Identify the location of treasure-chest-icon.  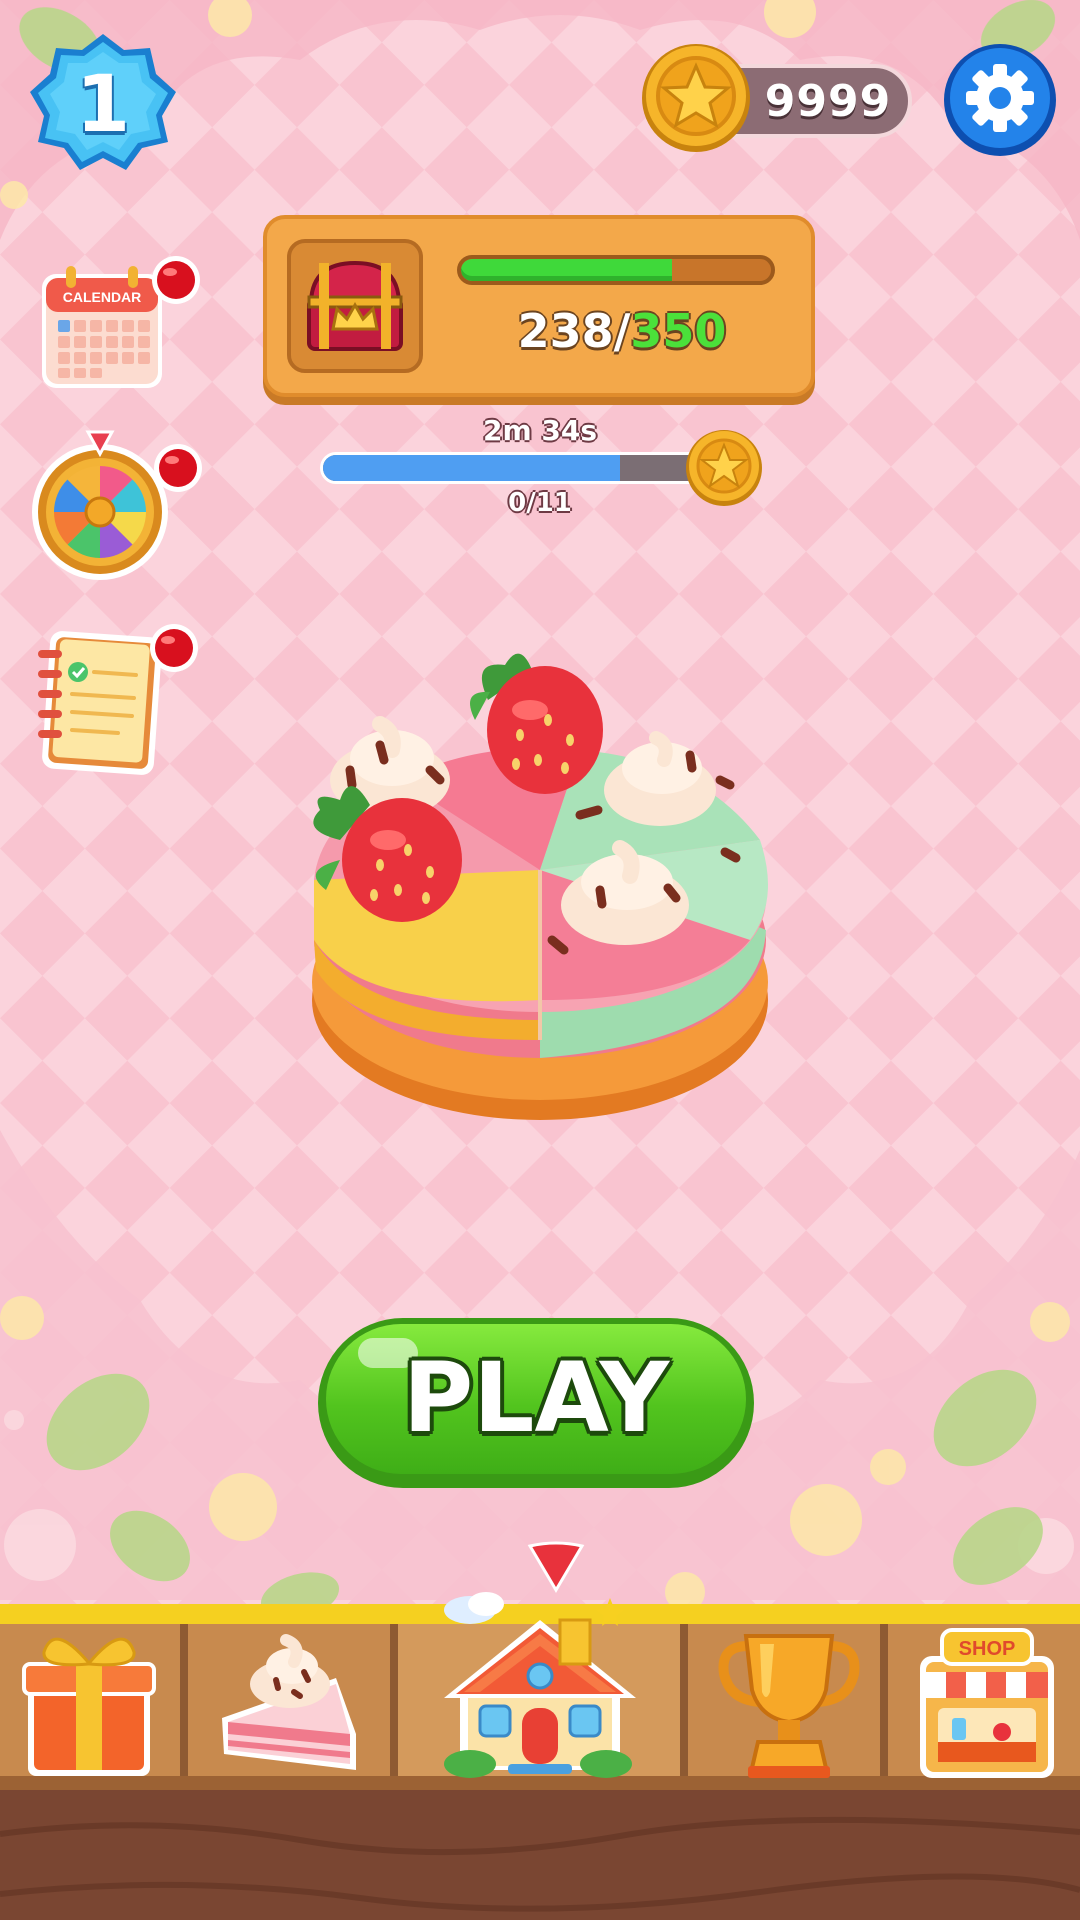
(355, 305).